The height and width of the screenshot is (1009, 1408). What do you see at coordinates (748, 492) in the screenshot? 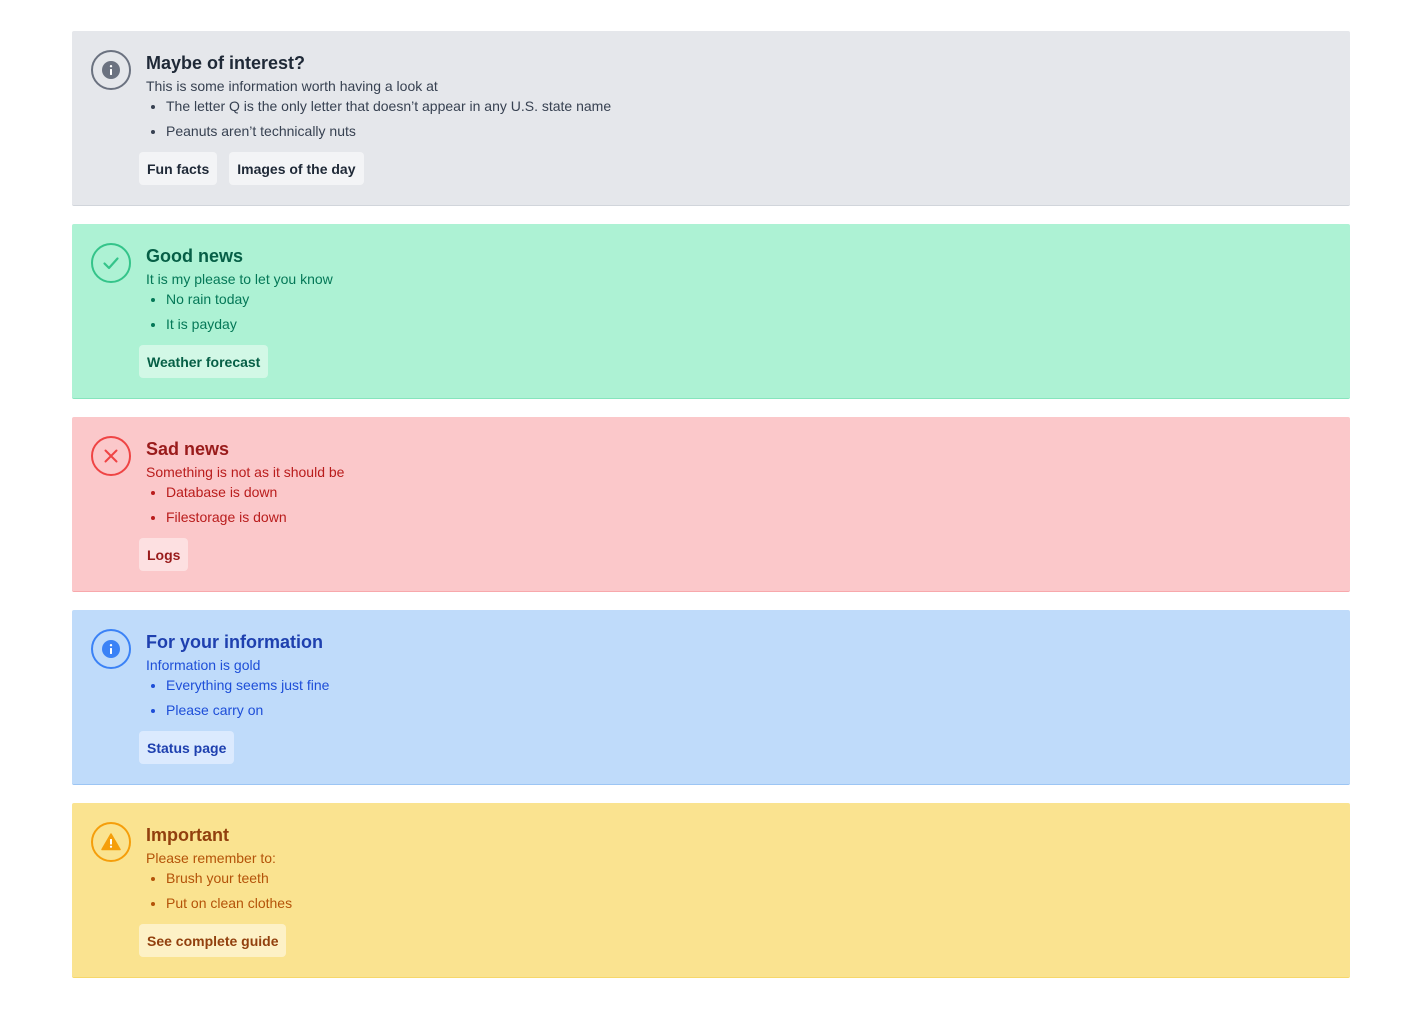
I see `alert-list-item: Database is down` at bounding box center [748, 492].